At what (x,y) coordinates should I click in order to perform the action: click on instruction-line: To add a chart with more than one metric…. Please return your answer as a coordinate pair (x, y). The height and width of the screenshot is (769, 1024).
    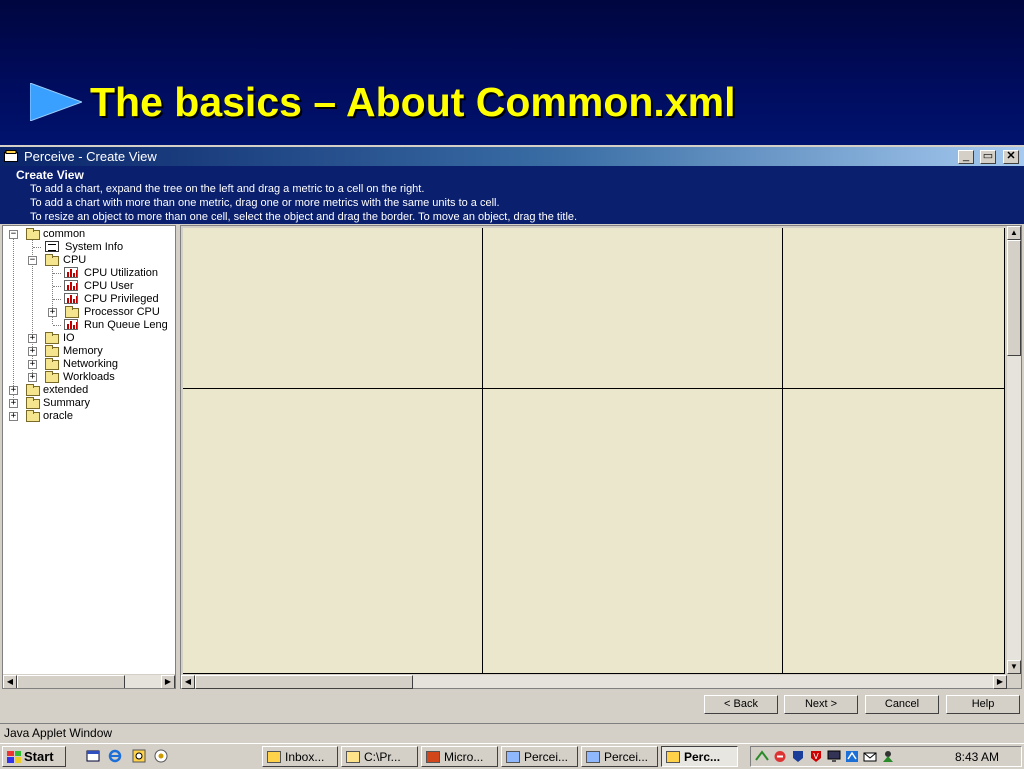
    Looking at the image, I should click on (265, 203).